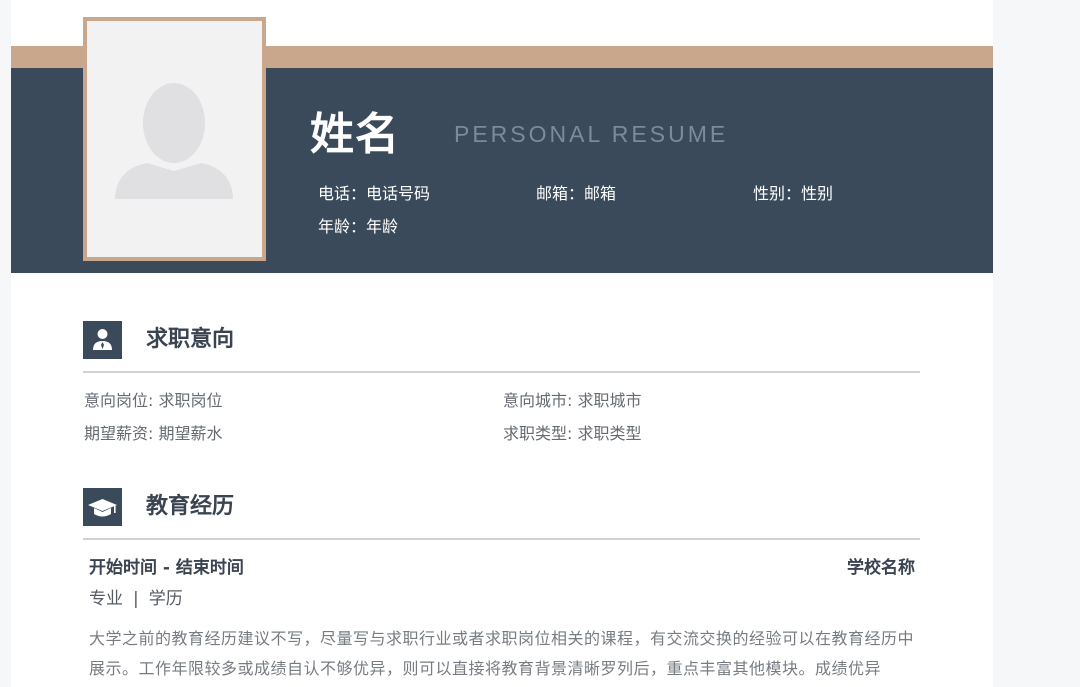 This screenshot has height=687, width=1080. What do you see at coordinates (591, 134) in the screenshot?
I see `resume-subtitle: PERSONAL RESUME` at bounding box center [591, 134].